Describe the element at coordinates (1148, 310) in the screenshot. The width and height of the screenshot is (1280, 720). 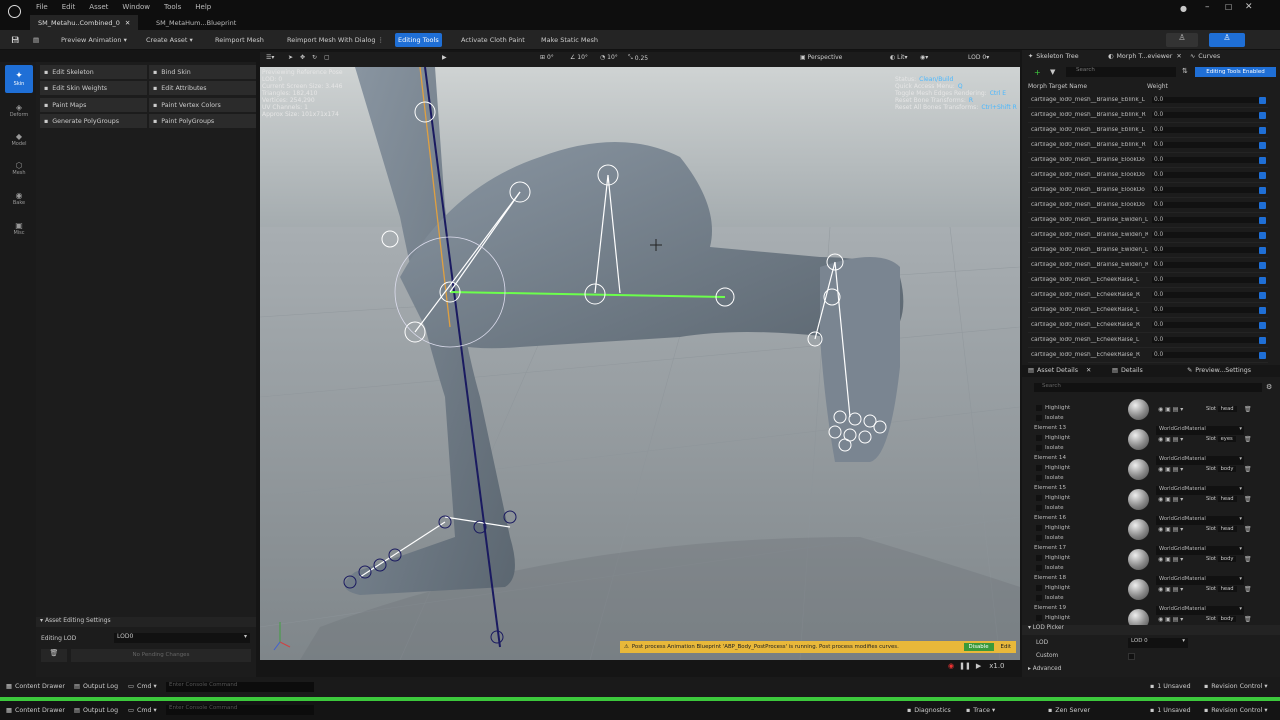
I see `morph-row: cartilage_lod0_mesh__EcheekRaise_L 0.0` at that location.